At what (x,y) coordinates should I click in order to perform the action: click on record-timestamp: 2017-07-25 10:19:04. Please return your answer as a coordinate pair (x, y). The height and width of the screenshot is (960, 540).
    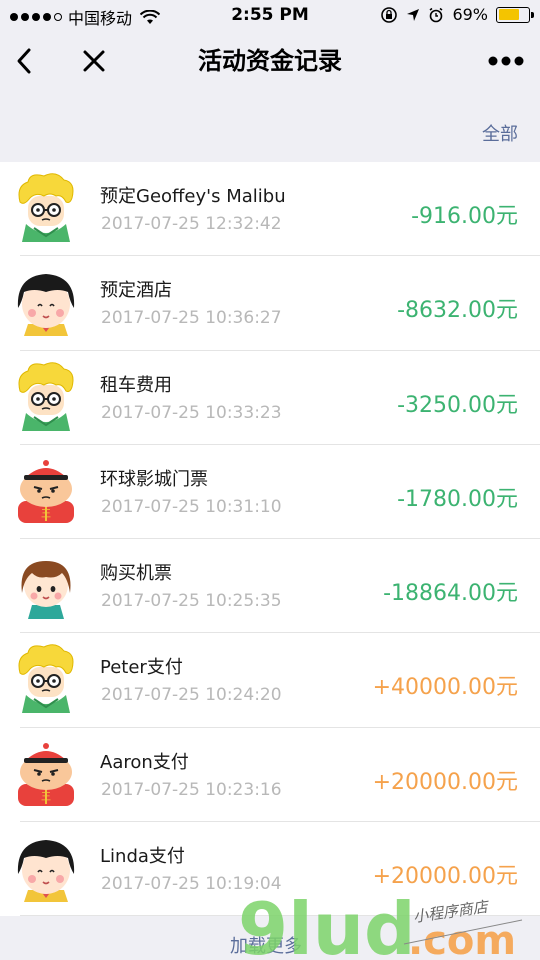
    Looking at the image, I should click on (191, 884).